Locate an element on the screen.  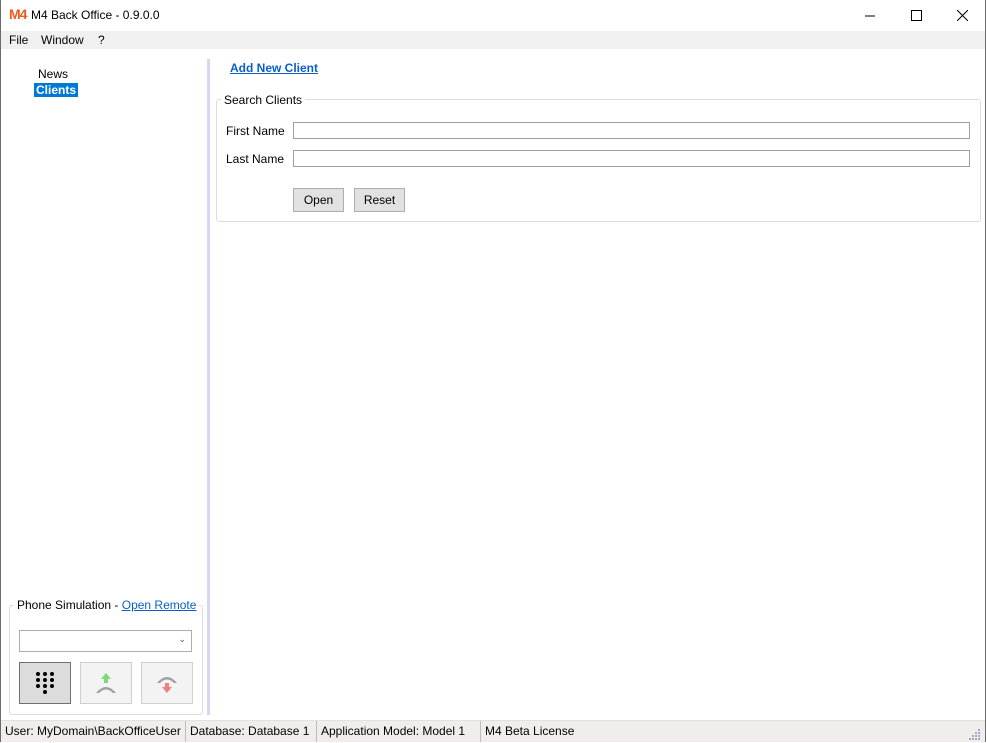
last-name-input is located at coordinates (631, 158).